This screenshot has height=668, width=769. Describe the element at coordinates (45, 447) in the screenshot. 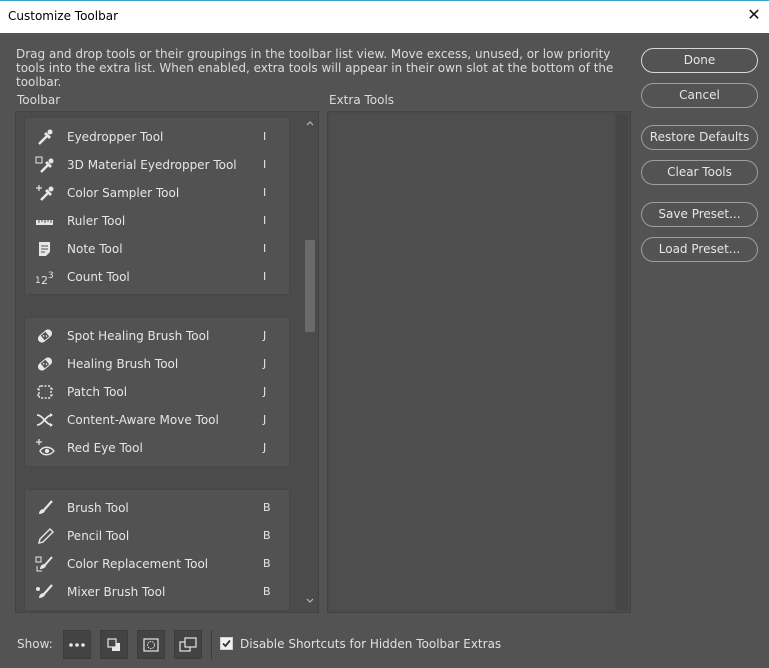

I see `red-eye-icon` at that location.